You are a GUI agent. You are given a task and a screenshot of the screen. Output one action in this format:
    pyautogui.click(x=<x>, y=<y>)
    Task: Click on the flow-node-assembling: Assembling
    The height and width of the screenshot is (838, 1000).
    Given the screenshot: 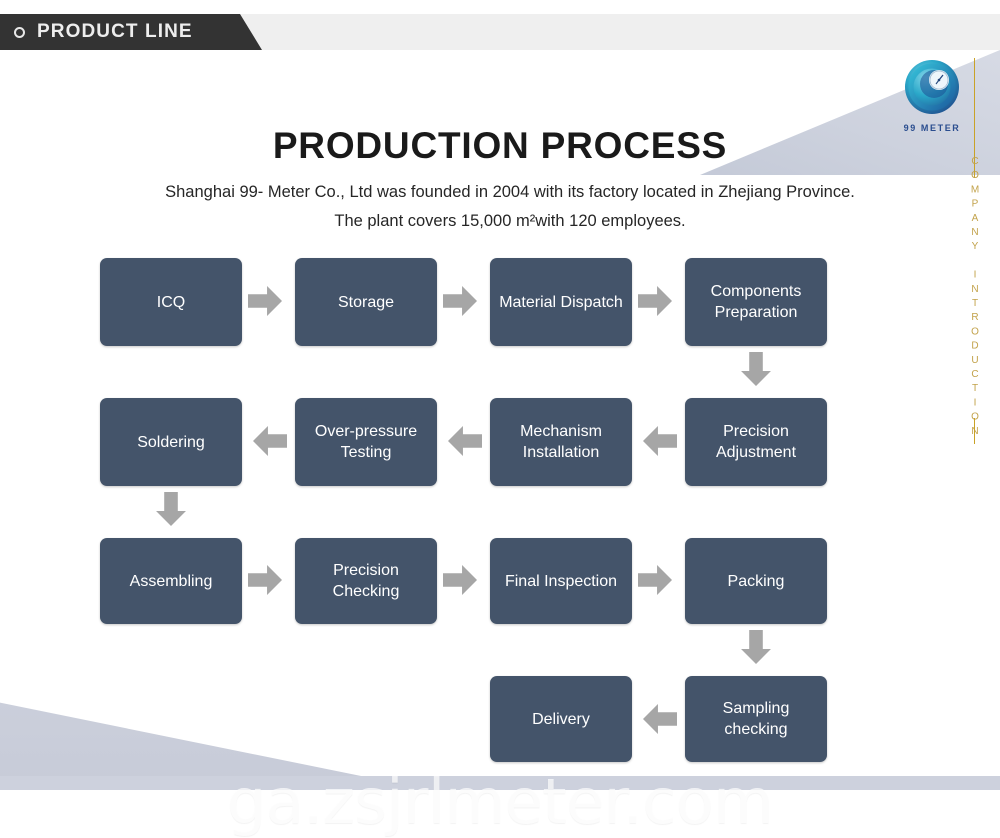 What is the action you would take?
    pyautogui.click(x=171, y=581)
    